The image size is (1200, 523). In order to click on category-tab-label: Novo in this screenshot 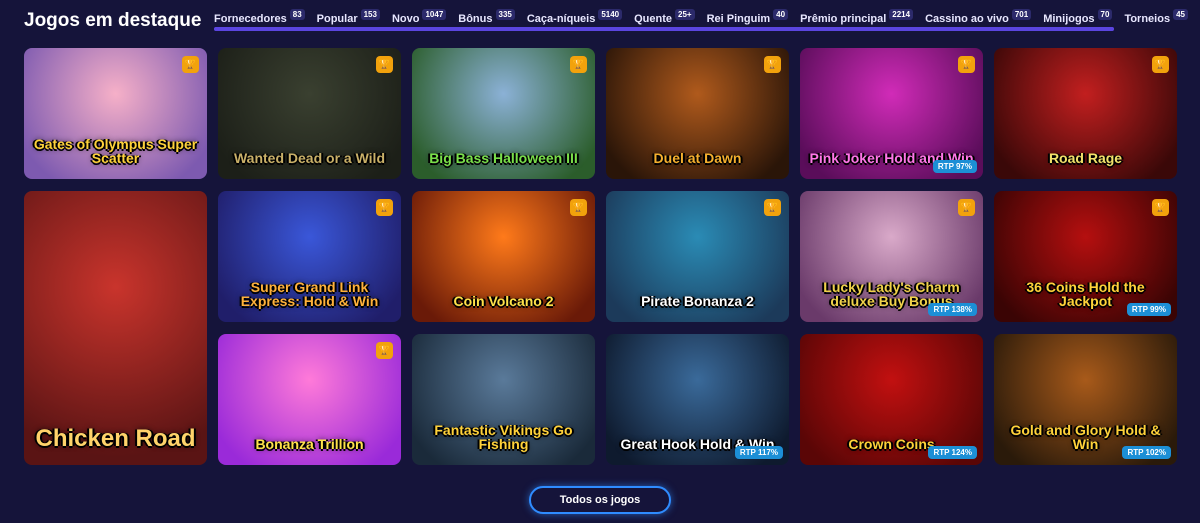, I will do `click(405, 19)`.